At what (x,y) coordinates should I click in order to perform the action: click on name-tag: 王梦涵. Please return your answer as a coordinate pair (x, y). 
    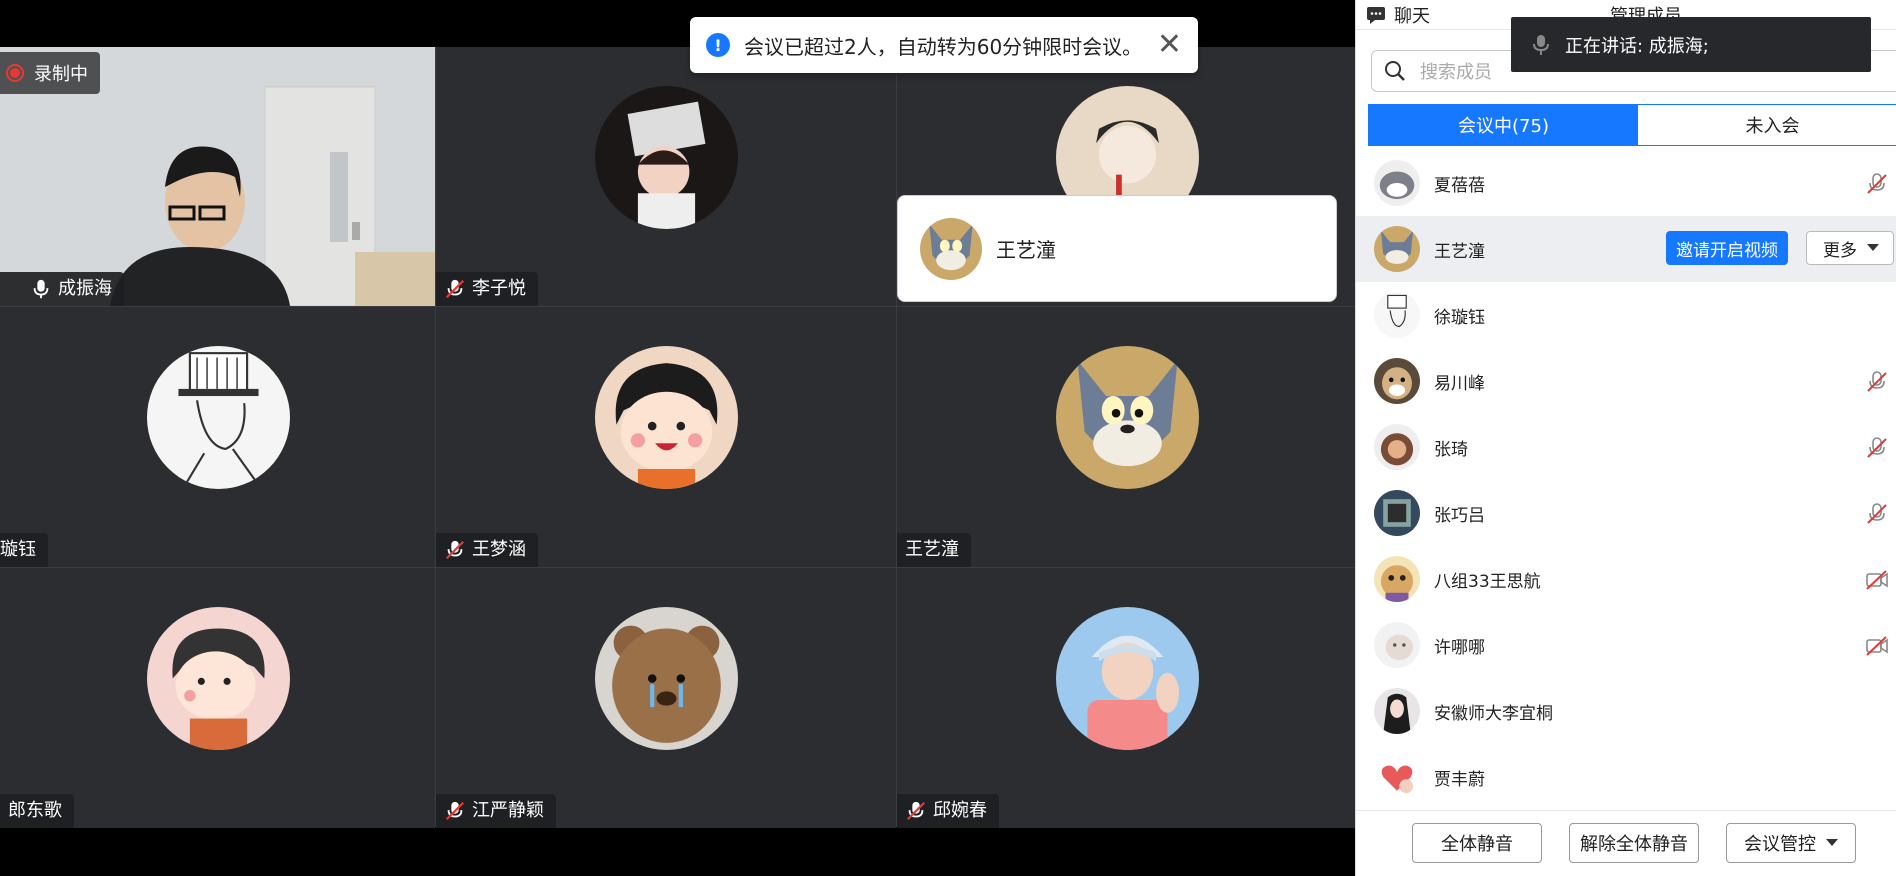
    Looking at the image, I should click on (487, 550).